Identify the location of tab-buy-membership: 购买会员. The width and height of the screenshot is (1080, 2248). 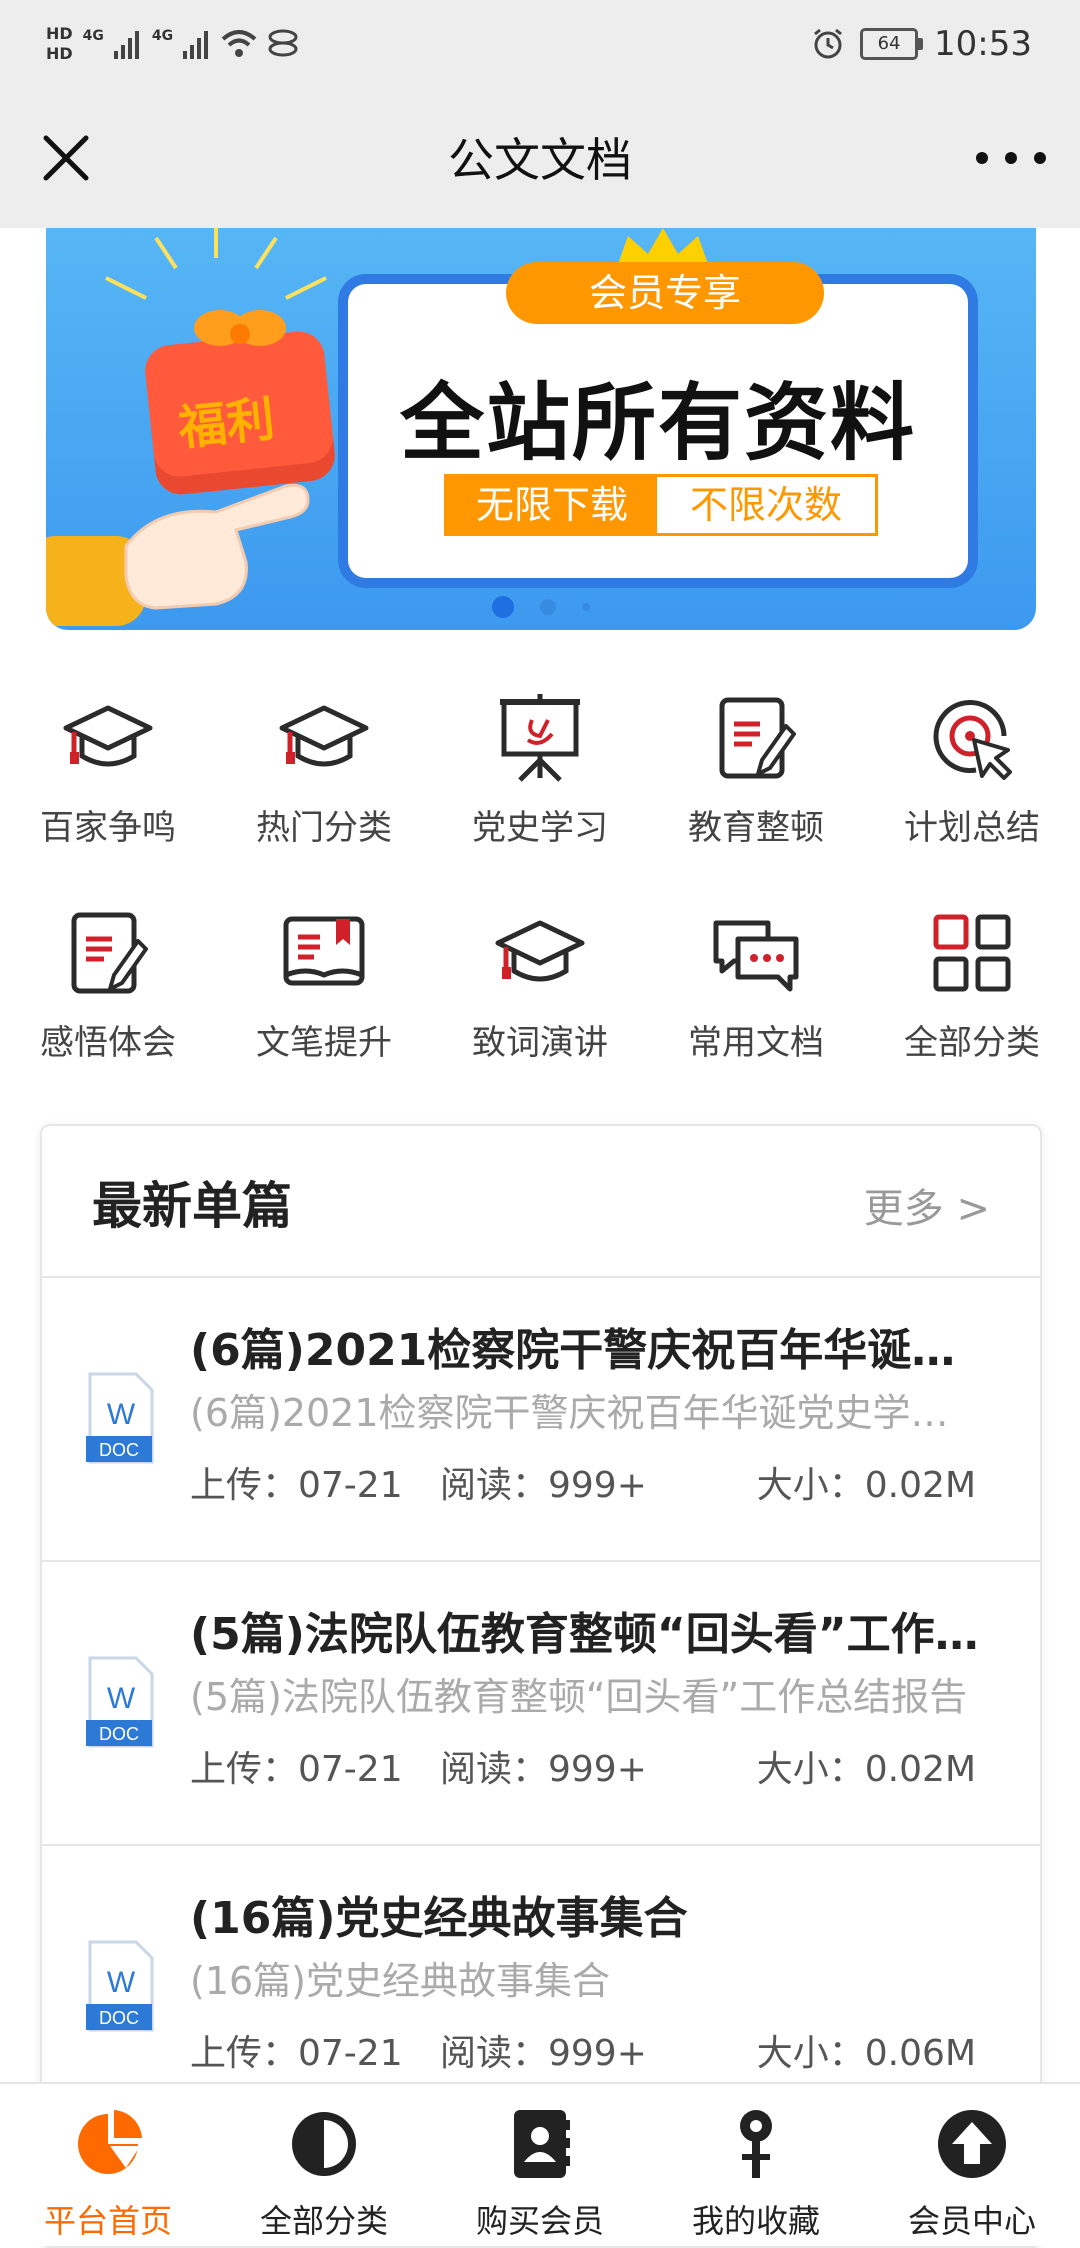
(540, 2165).